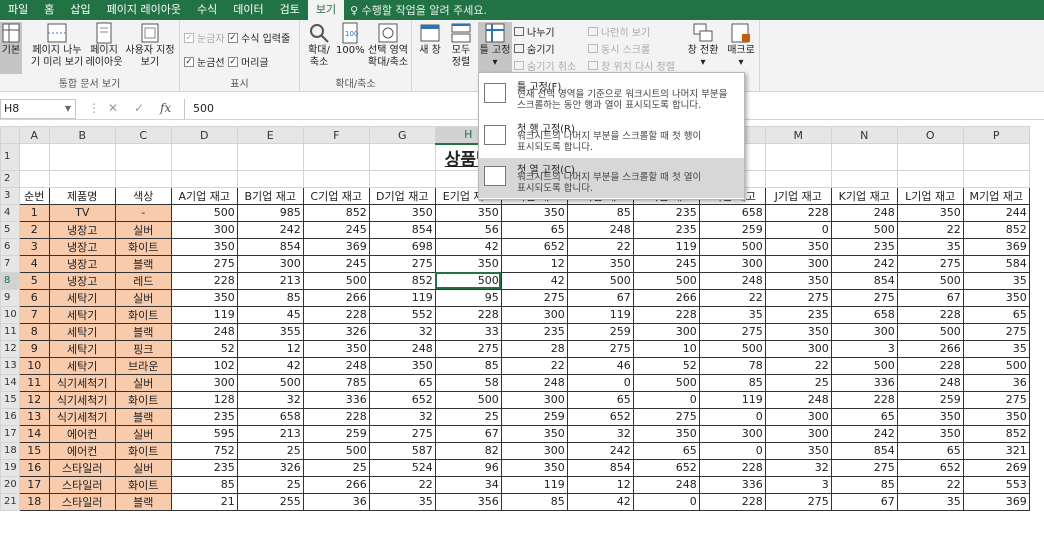  I want to click on column-label: B기업 재고, so click(270, 195).